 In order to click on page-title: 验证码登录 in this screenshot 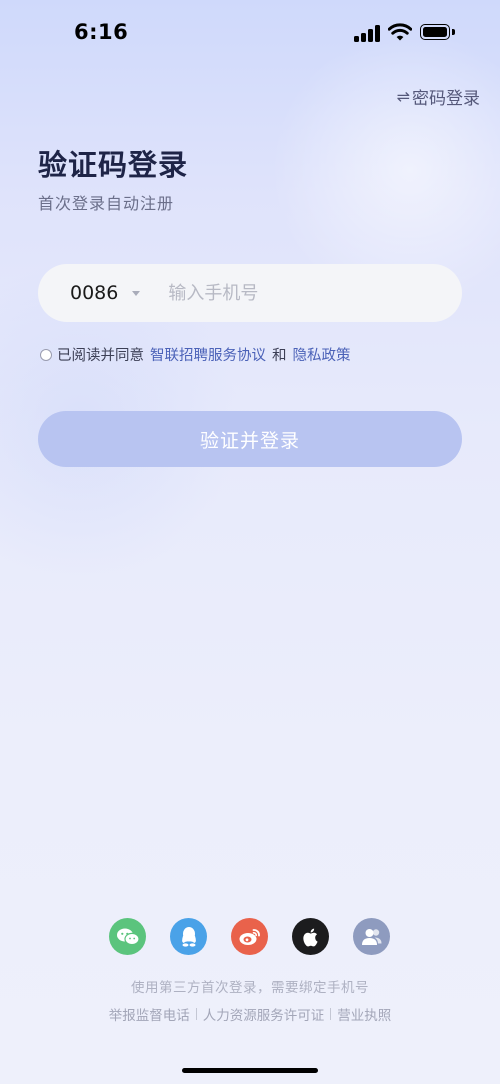, I will do `click(113, 165)`.